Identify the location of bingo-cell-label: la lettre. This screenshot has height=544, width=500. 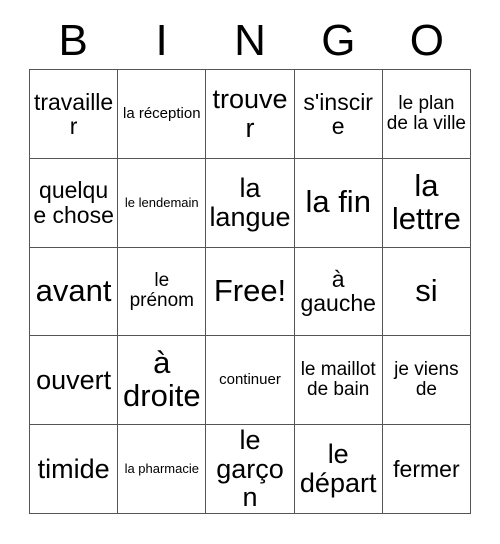
(426, 201).